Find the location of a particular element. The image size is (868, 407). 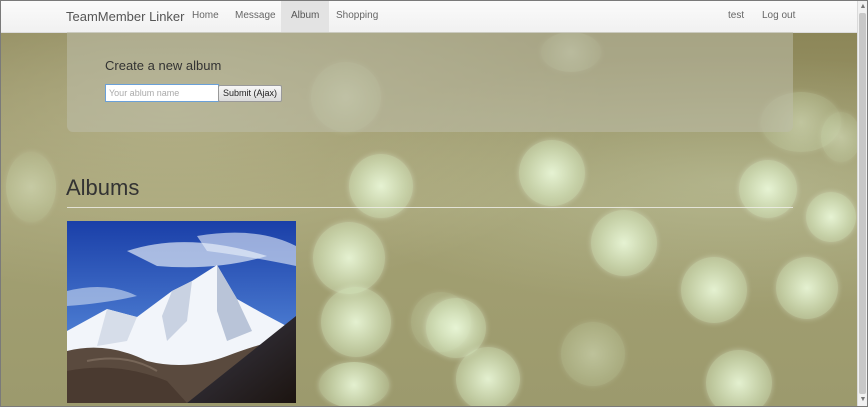

album-name-input is located at coordinates (162, 93).